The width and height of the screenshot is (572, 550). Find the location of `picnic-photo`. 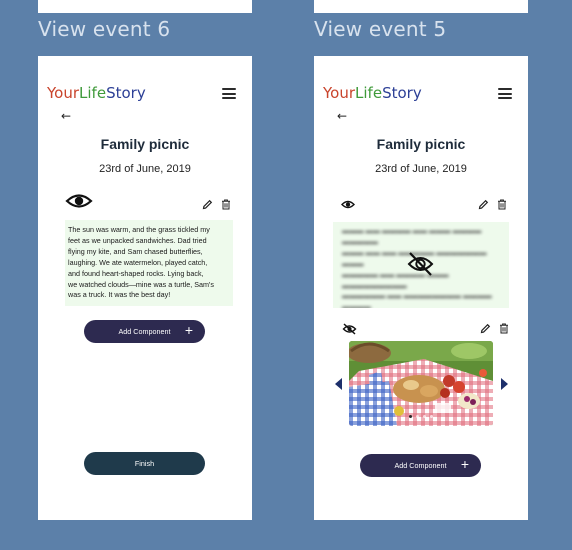

picnic-photo is located at coordinates (421, 383).